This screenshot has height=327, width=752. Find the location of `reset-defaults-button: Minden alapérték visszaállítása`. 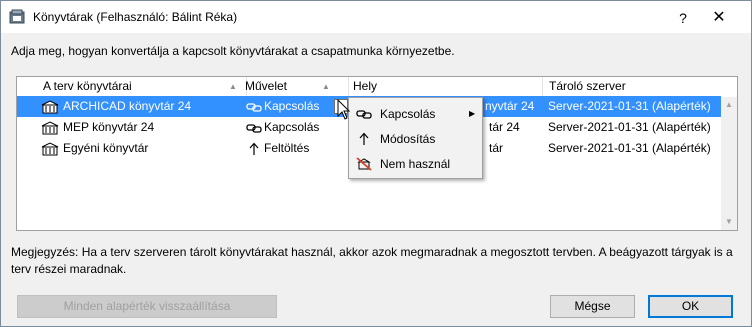

reset-defaults-button: Minden alapérték visszaállítása is located at coordinates (147, 306).